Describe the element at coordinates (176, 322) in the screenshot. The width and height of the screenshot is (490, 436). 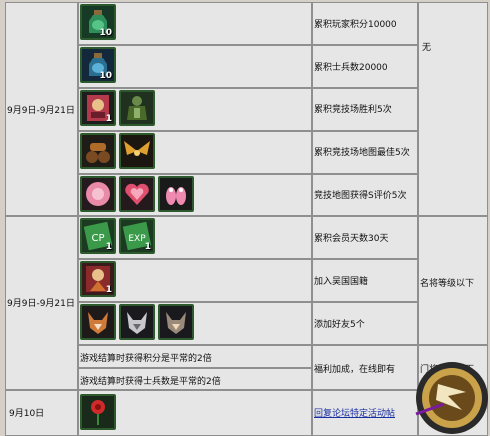
I see `fox-helmet-icon` at that location.